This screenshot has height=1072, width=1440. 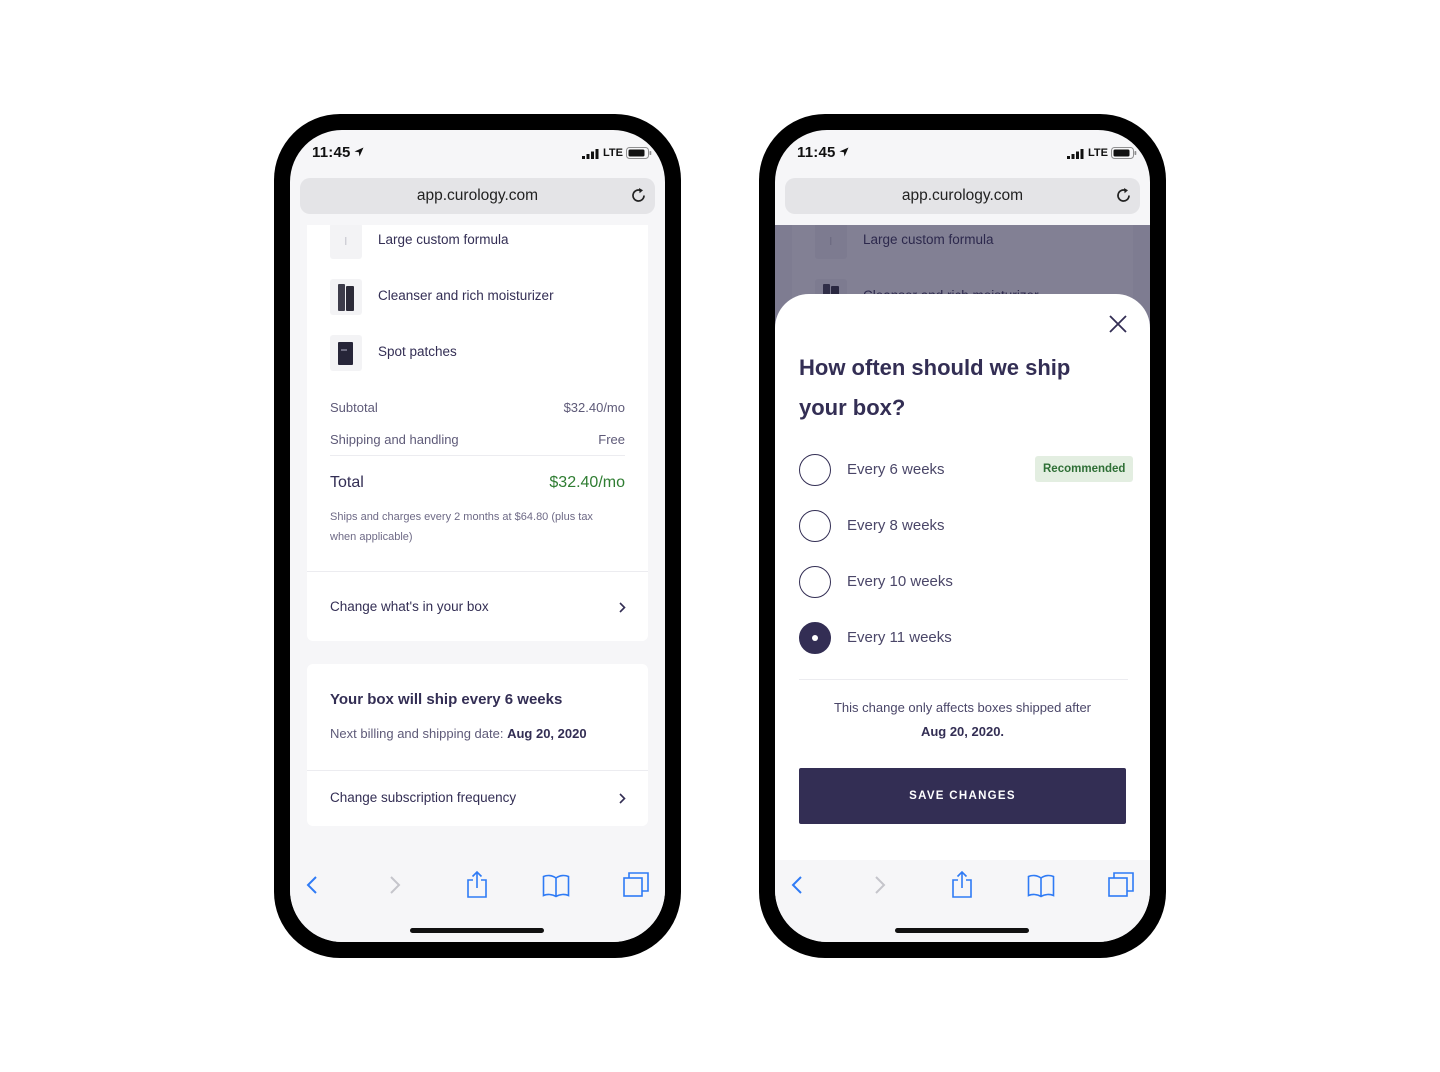 What do you see at coordinates (417, 351) in the screenshot?
I see `product-name: Spot patches` at bounding box center [417, 351].